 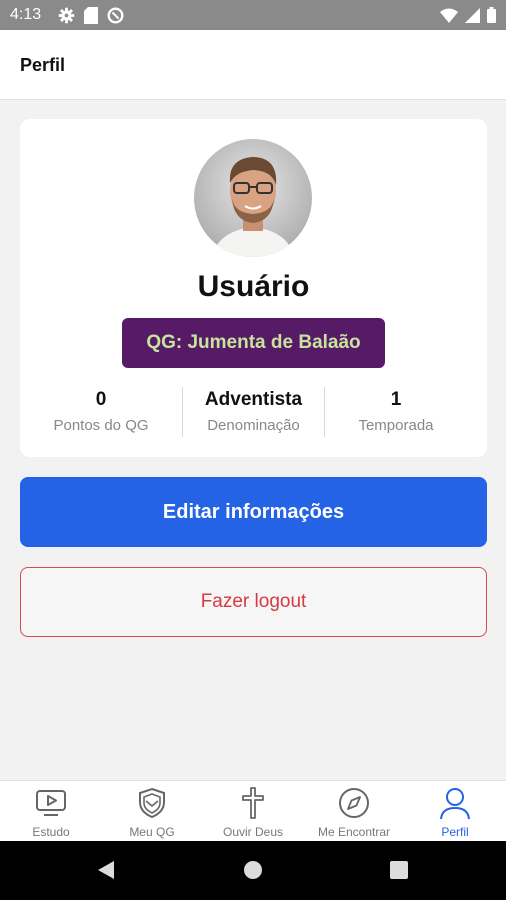 What do you see at coordinates (253, 343) in the screenshot?
I see `qg-badge: QG: Jumenta de Balaão` at bounding box center [253, 343].